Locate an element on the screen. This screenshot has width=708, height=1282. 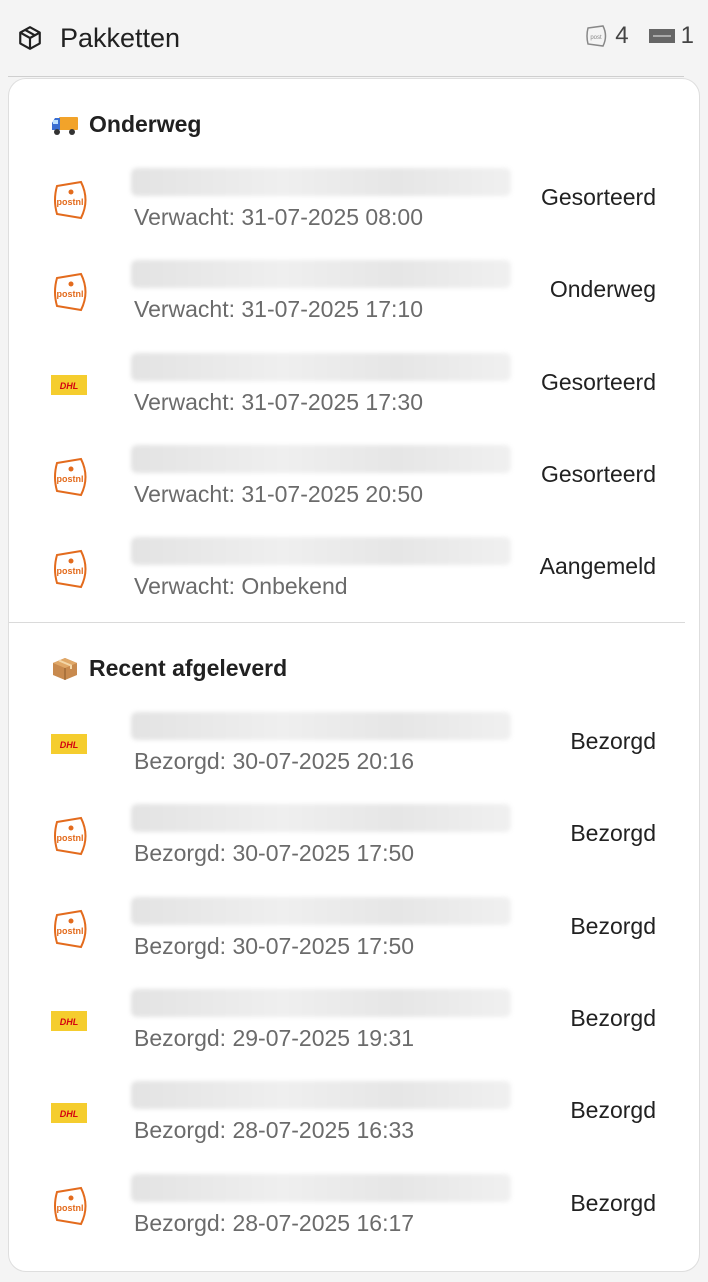
svg-text: post is located at coordinates (597, 38).